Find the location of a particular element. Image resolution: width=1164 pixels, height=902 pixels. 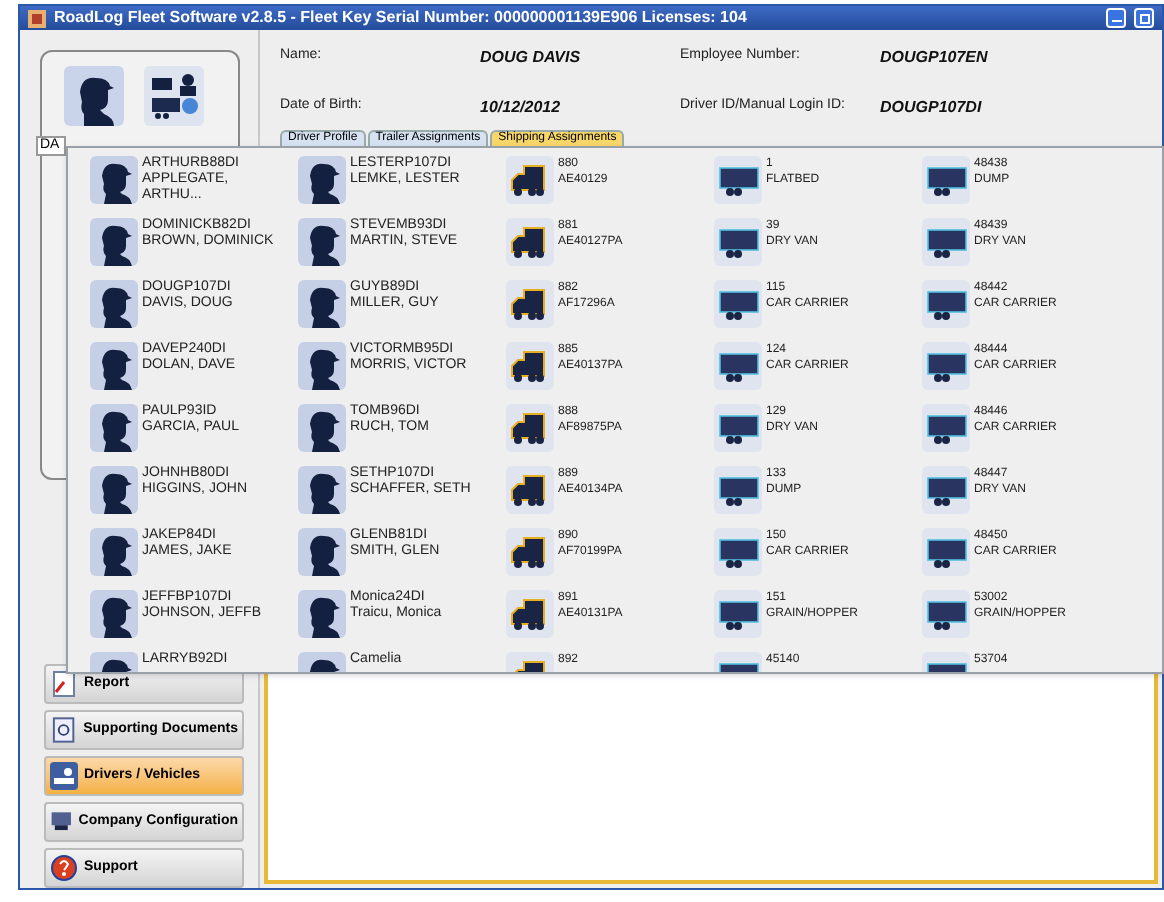

help-icon is located at coordinates (64, 868).